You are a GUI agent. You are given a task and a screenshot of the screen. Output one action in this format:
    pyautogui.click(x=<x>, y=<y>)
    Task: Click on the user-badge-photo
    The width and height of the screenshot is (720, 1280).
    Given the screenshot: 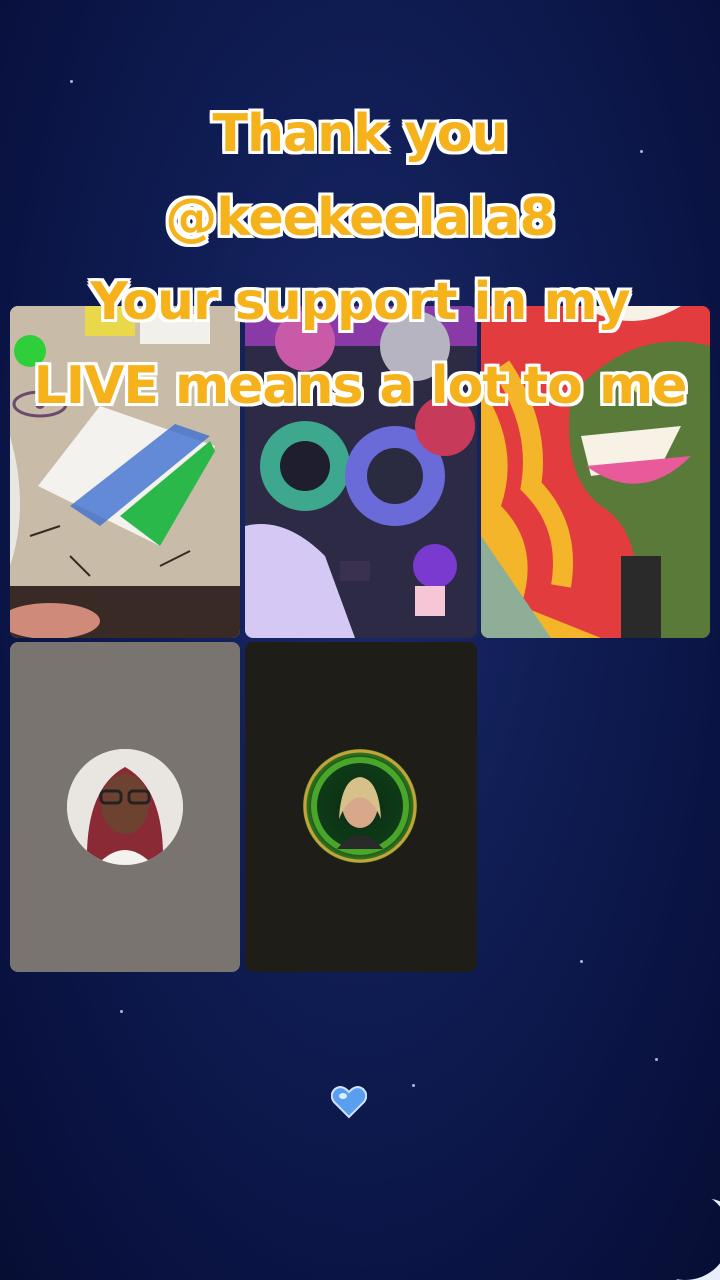 What is the action you would take?
    pyautogui.click(x=360, y=806)
    